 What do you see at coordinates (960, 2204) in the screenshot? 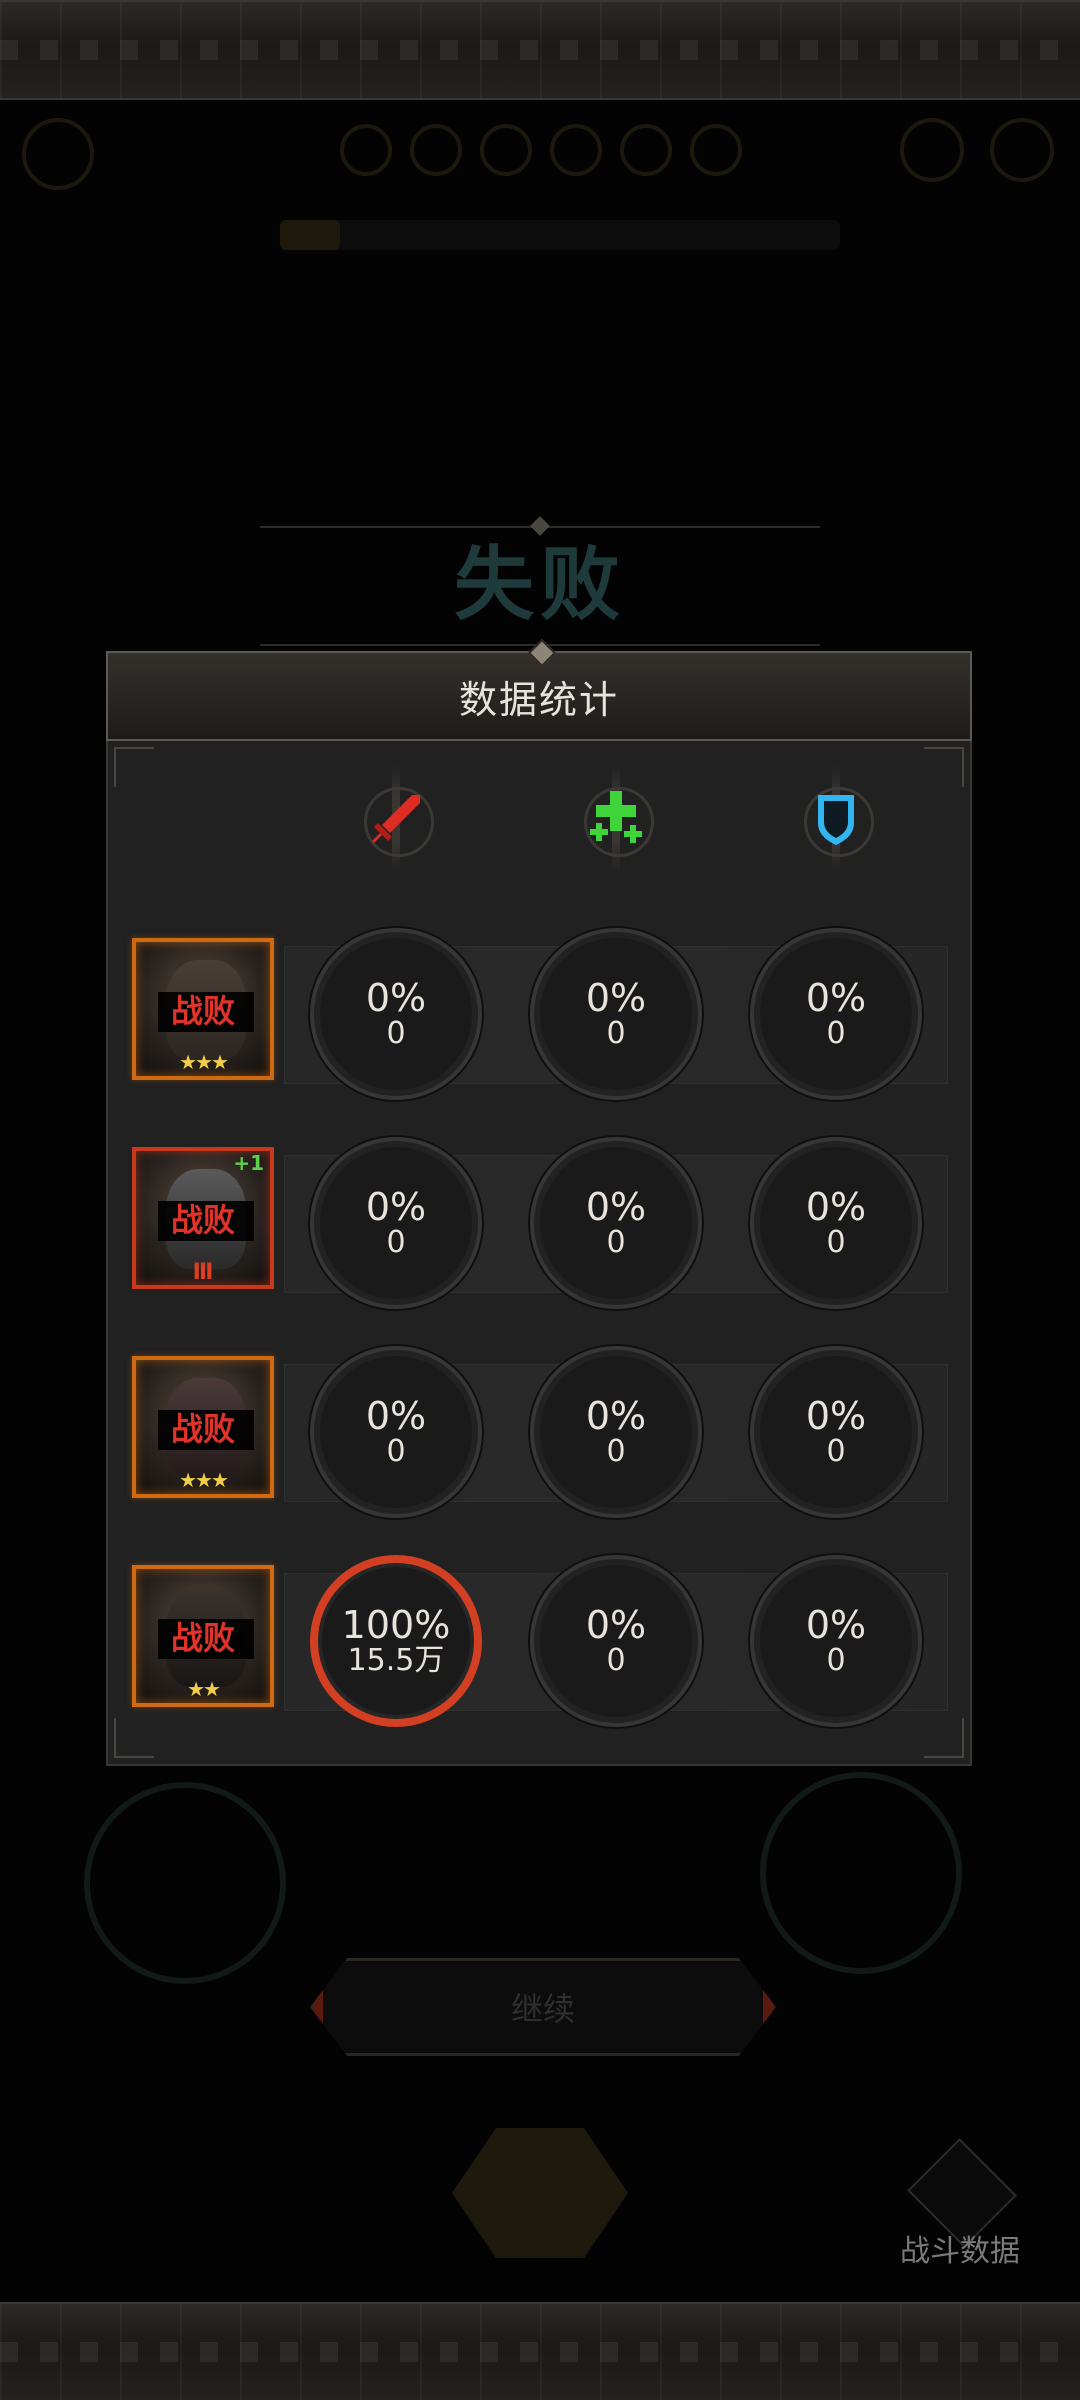
I see `battle-stats-button: 战斗数据` at bounding box center [960, 2204].